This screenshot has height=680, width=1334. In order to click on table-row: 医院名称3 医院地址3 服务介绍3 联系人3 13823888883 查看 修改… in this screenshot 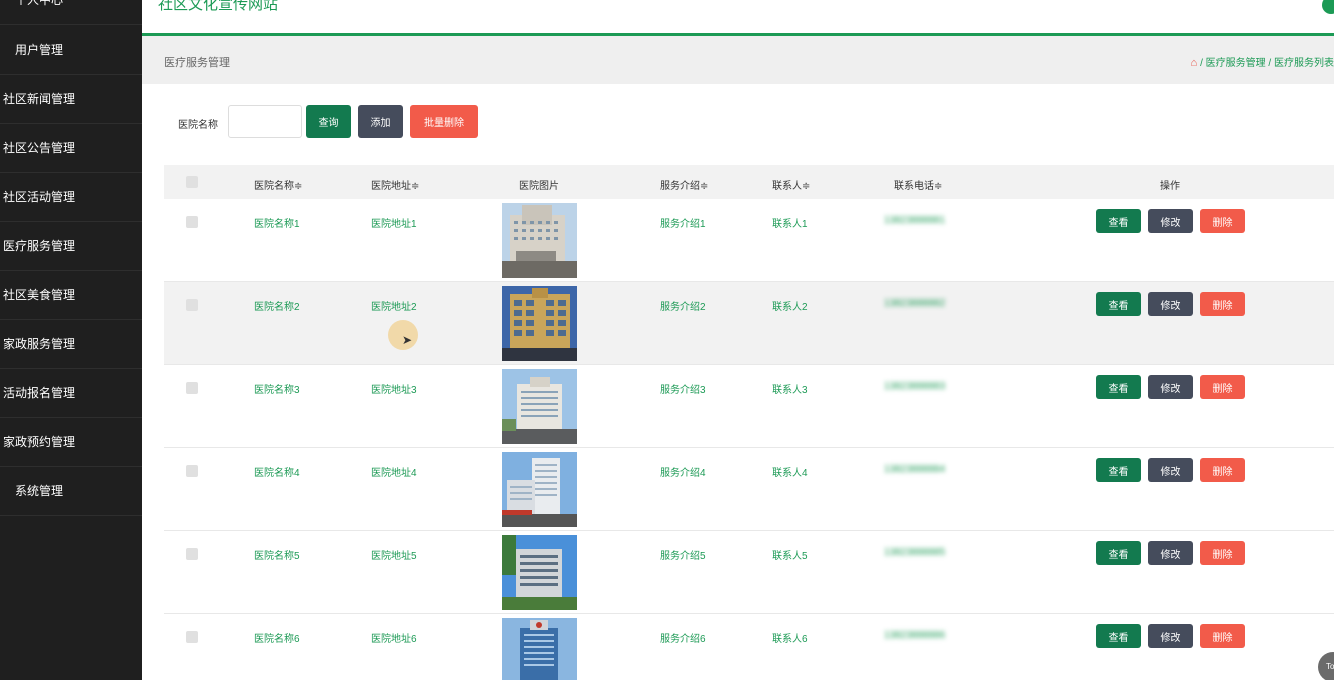, I will do `click(749, 406)`.